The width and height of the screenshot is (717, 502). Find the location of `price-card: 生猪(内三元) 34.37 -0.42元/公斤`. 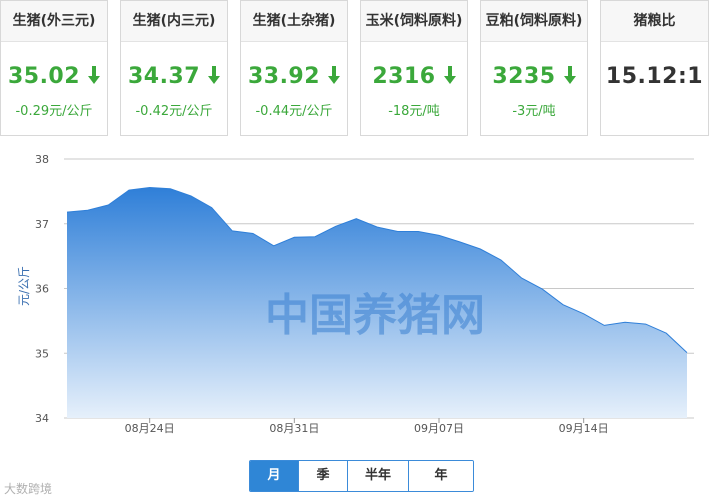

price-card: 生猪(内三元) 34.37 -0.42元/公斤 is located at coordinates (174, 68).